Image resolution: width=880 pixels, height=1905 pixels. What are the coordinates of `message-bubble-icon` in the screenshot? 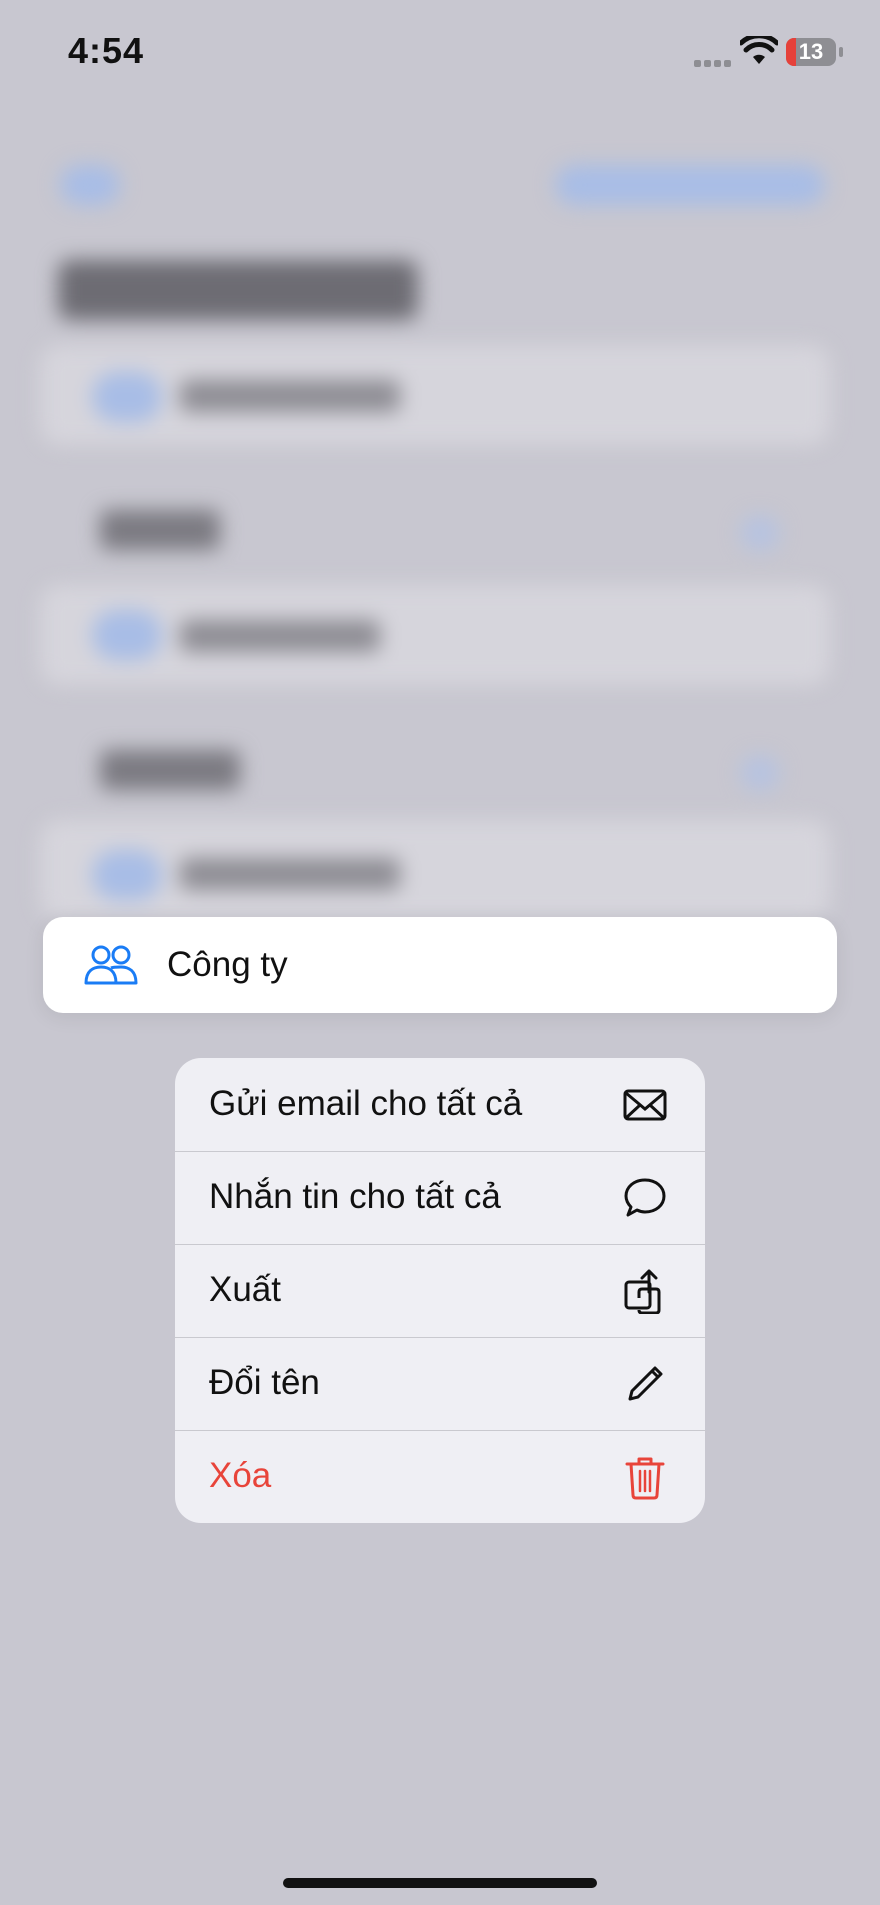 It's located at (645, 1197).